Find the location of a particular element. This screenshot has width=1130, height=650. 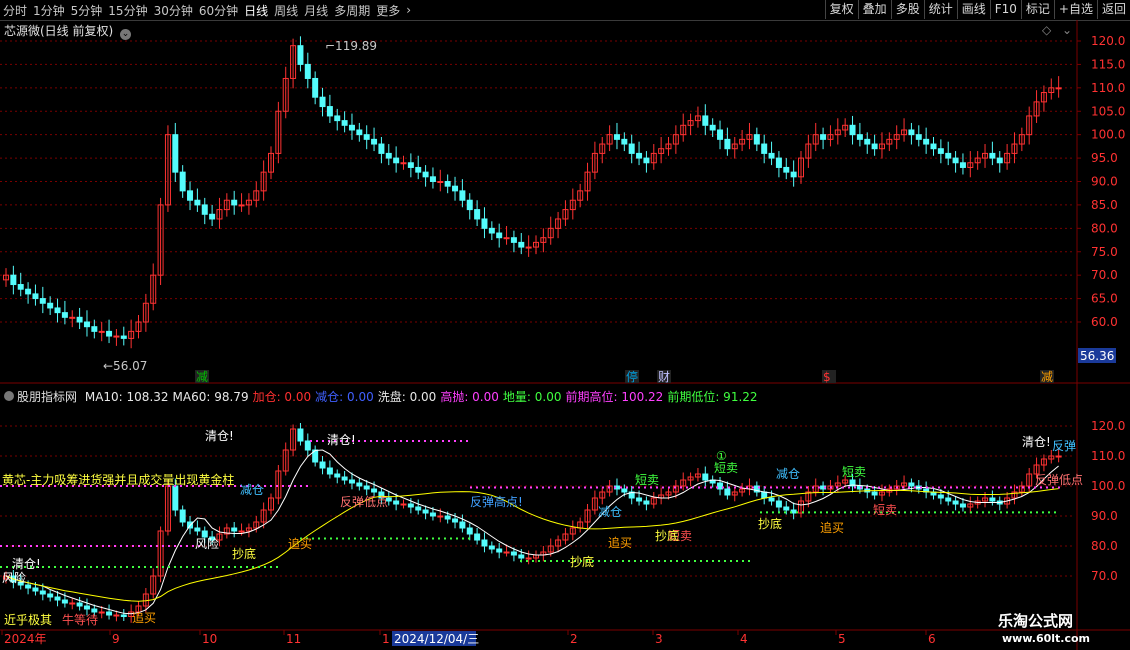

signal-label: 短卖 is located at coordinates (726, 468).